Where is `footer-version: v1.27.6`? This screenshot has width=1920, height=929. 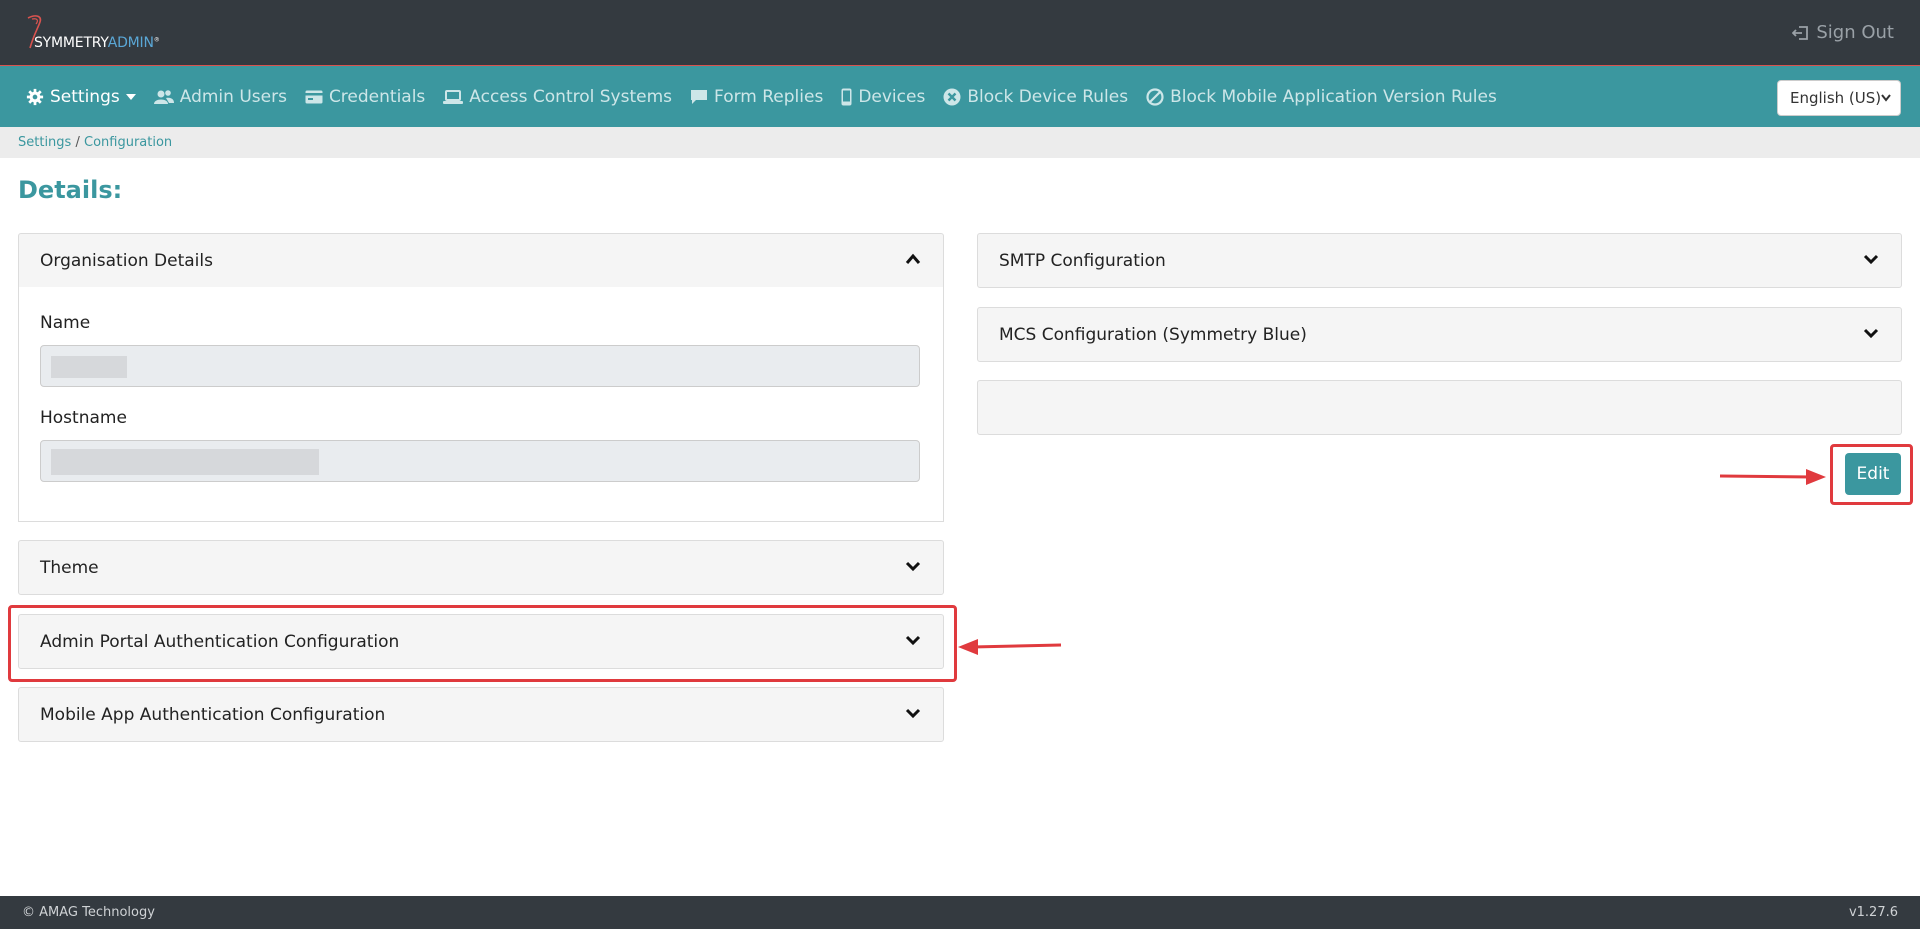
footer-version: v1.27.6 is located at coordinates (1873, 912).